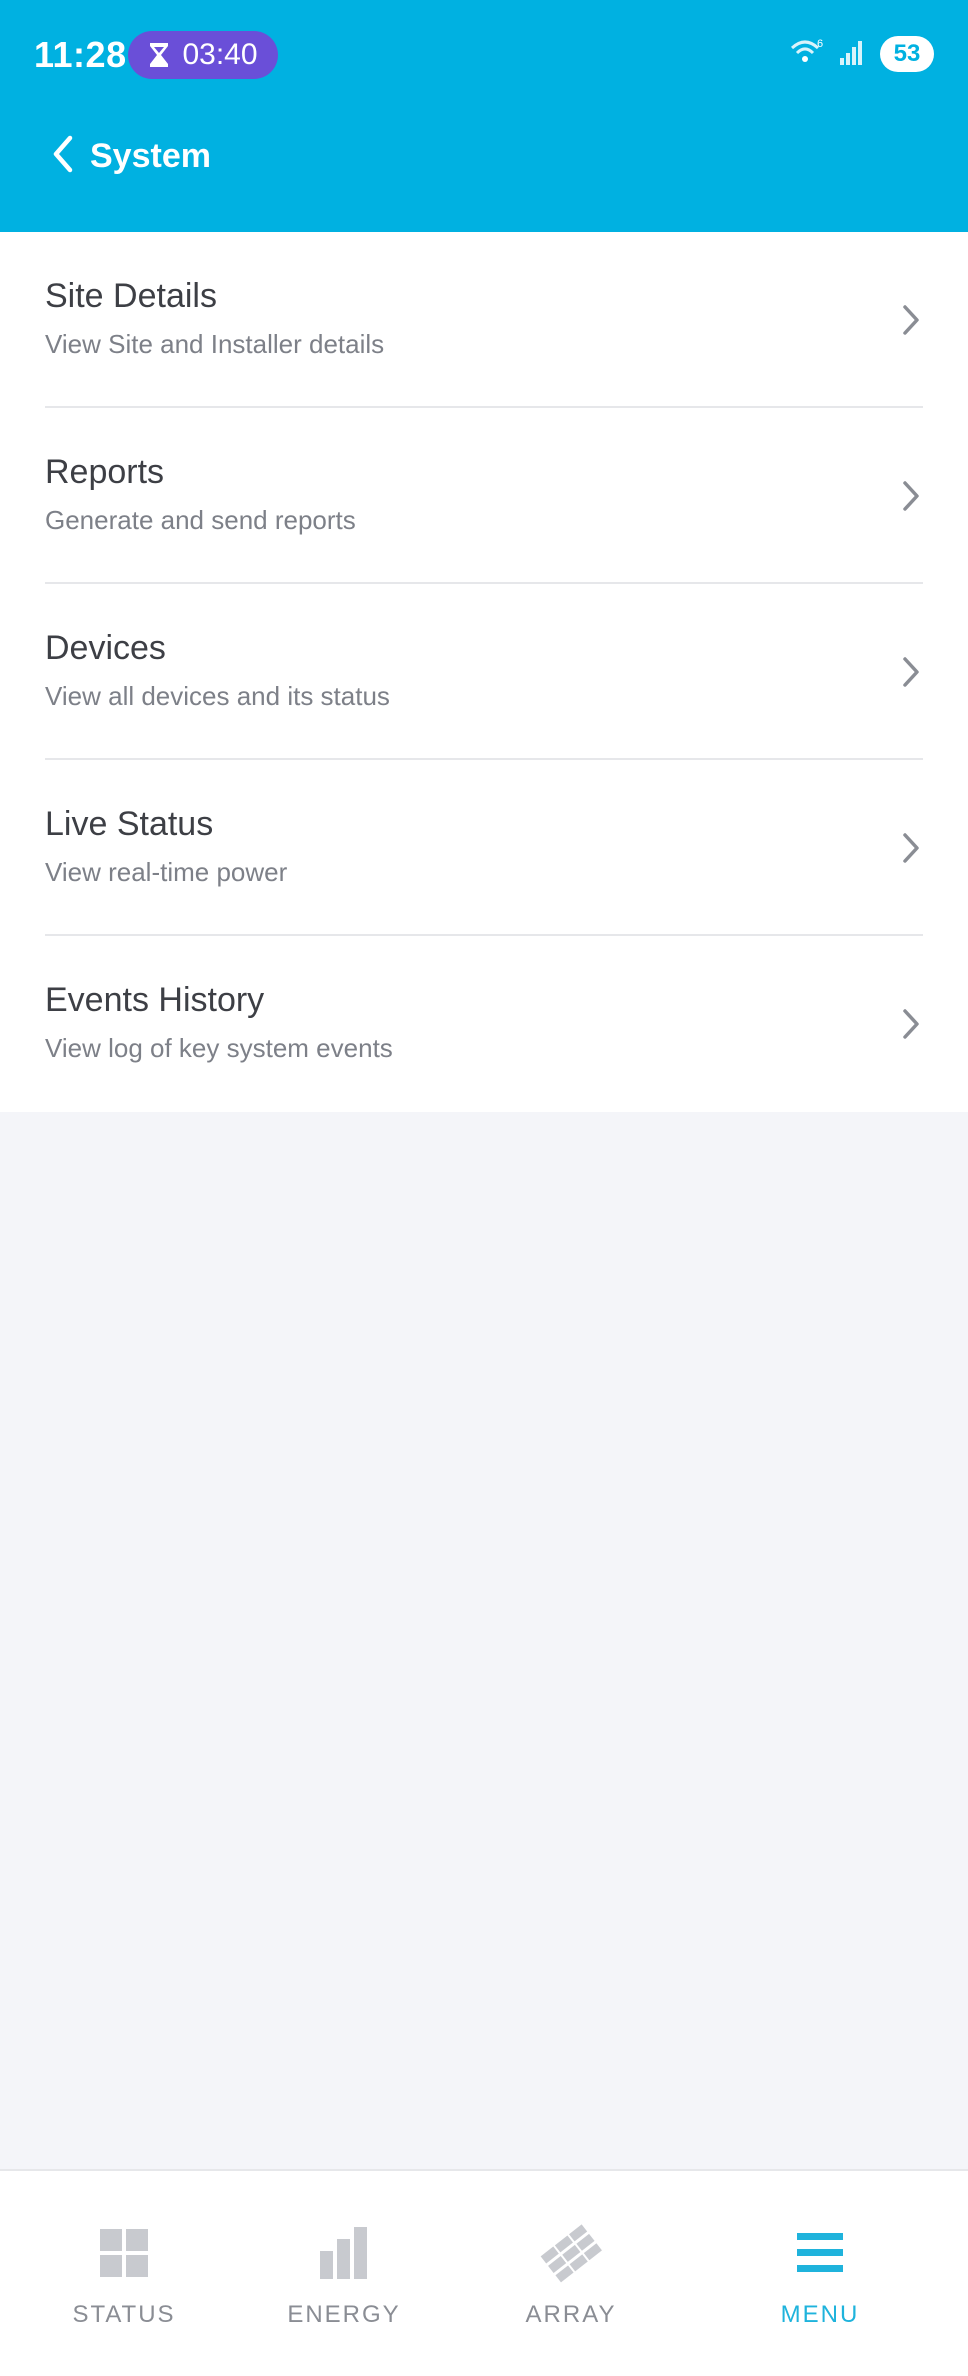  What do you see at coordinates (344, 2314) in the screenshot?
I see `tab-label: ENERGY` at bounding box center [344, 2314].